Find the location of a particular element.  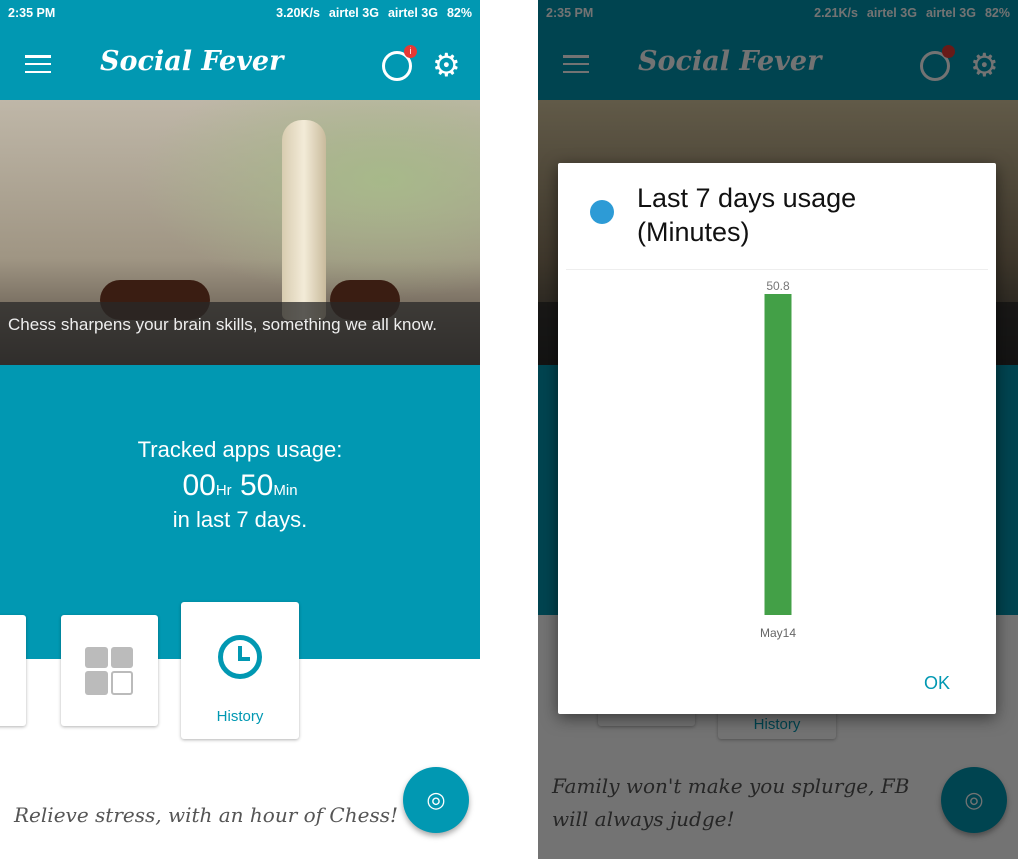

app-bar: Social Fever ⚙ is located at coordinates (778, 63).